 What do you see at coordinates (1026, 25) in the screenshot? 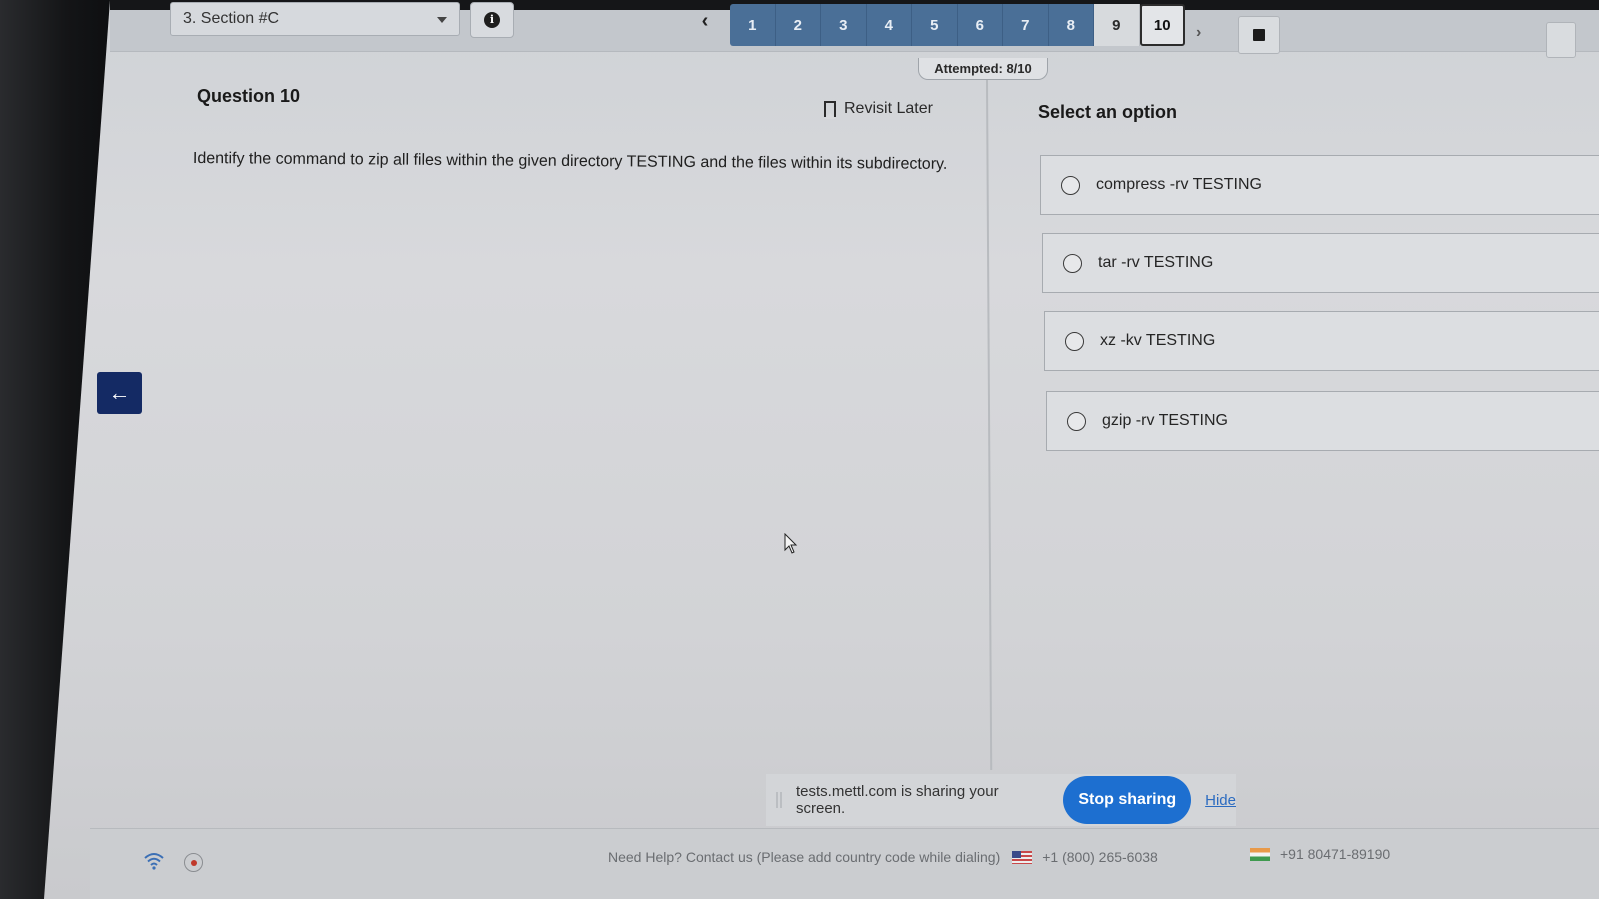
I see `question-number-7: 7` at bounding box center [1026, 25].